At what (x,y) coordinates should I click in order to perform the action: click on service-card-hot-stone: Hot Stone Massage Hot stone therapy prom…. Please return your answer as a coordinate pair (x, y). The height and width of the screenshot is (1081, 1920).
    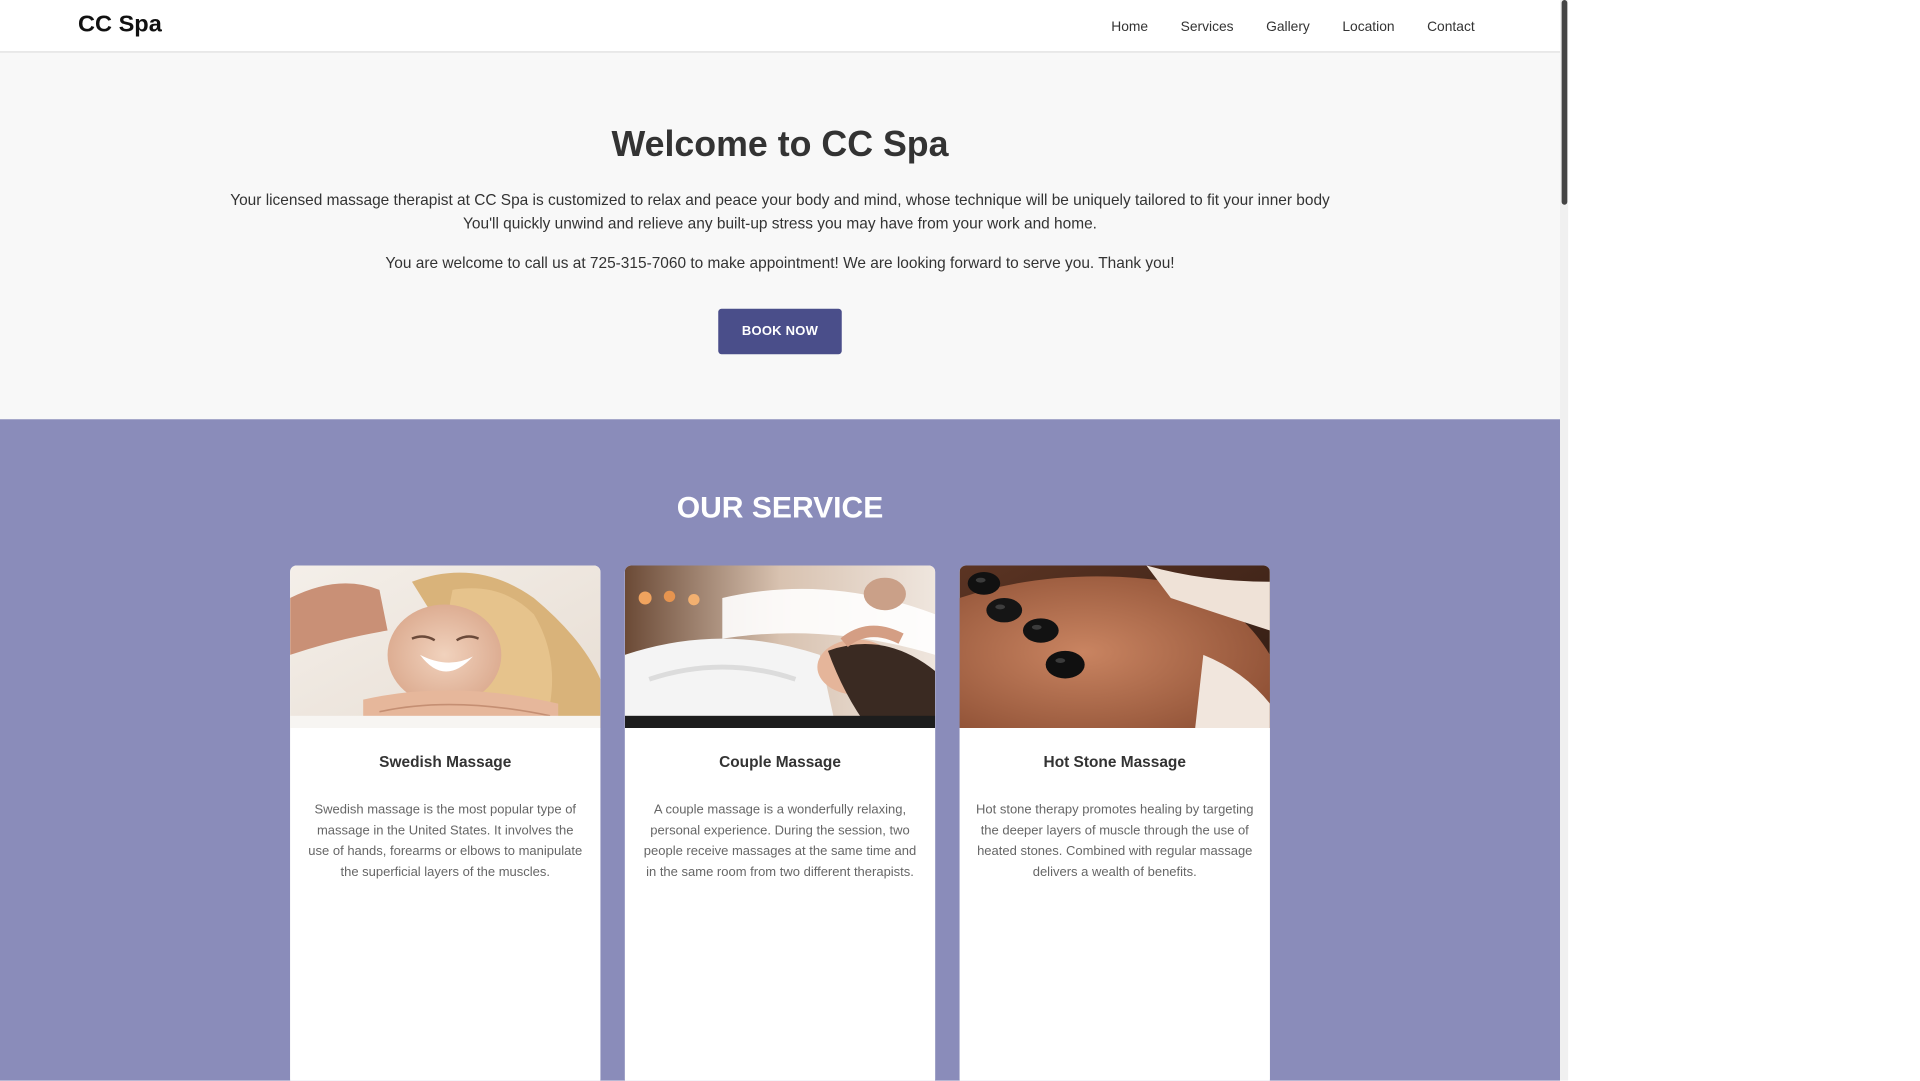
    Looking at the image, I should click on (1114, 823).